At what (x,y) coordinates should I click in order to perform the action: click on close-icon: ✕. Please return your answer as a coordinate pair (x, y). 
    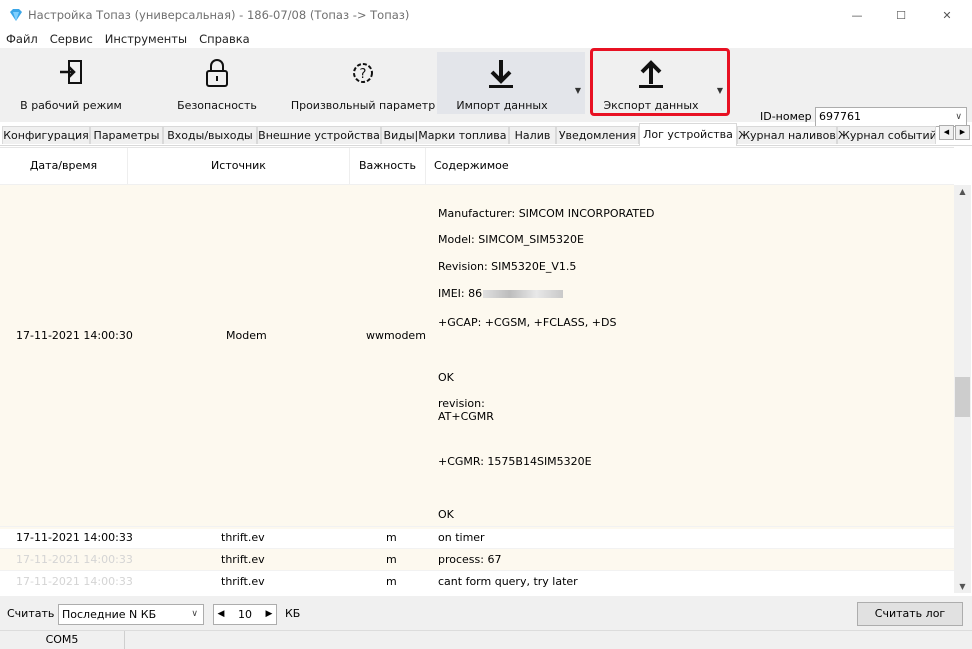
    Looking at the image, I should click on (947, 15).